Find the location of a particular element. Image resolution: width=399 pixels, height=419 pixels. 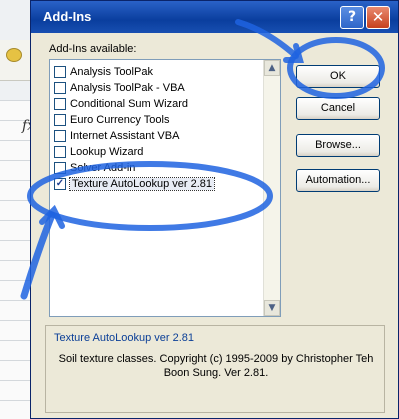

addin-label: Conditional Sum Wizard is located at coordinates (129, 104).